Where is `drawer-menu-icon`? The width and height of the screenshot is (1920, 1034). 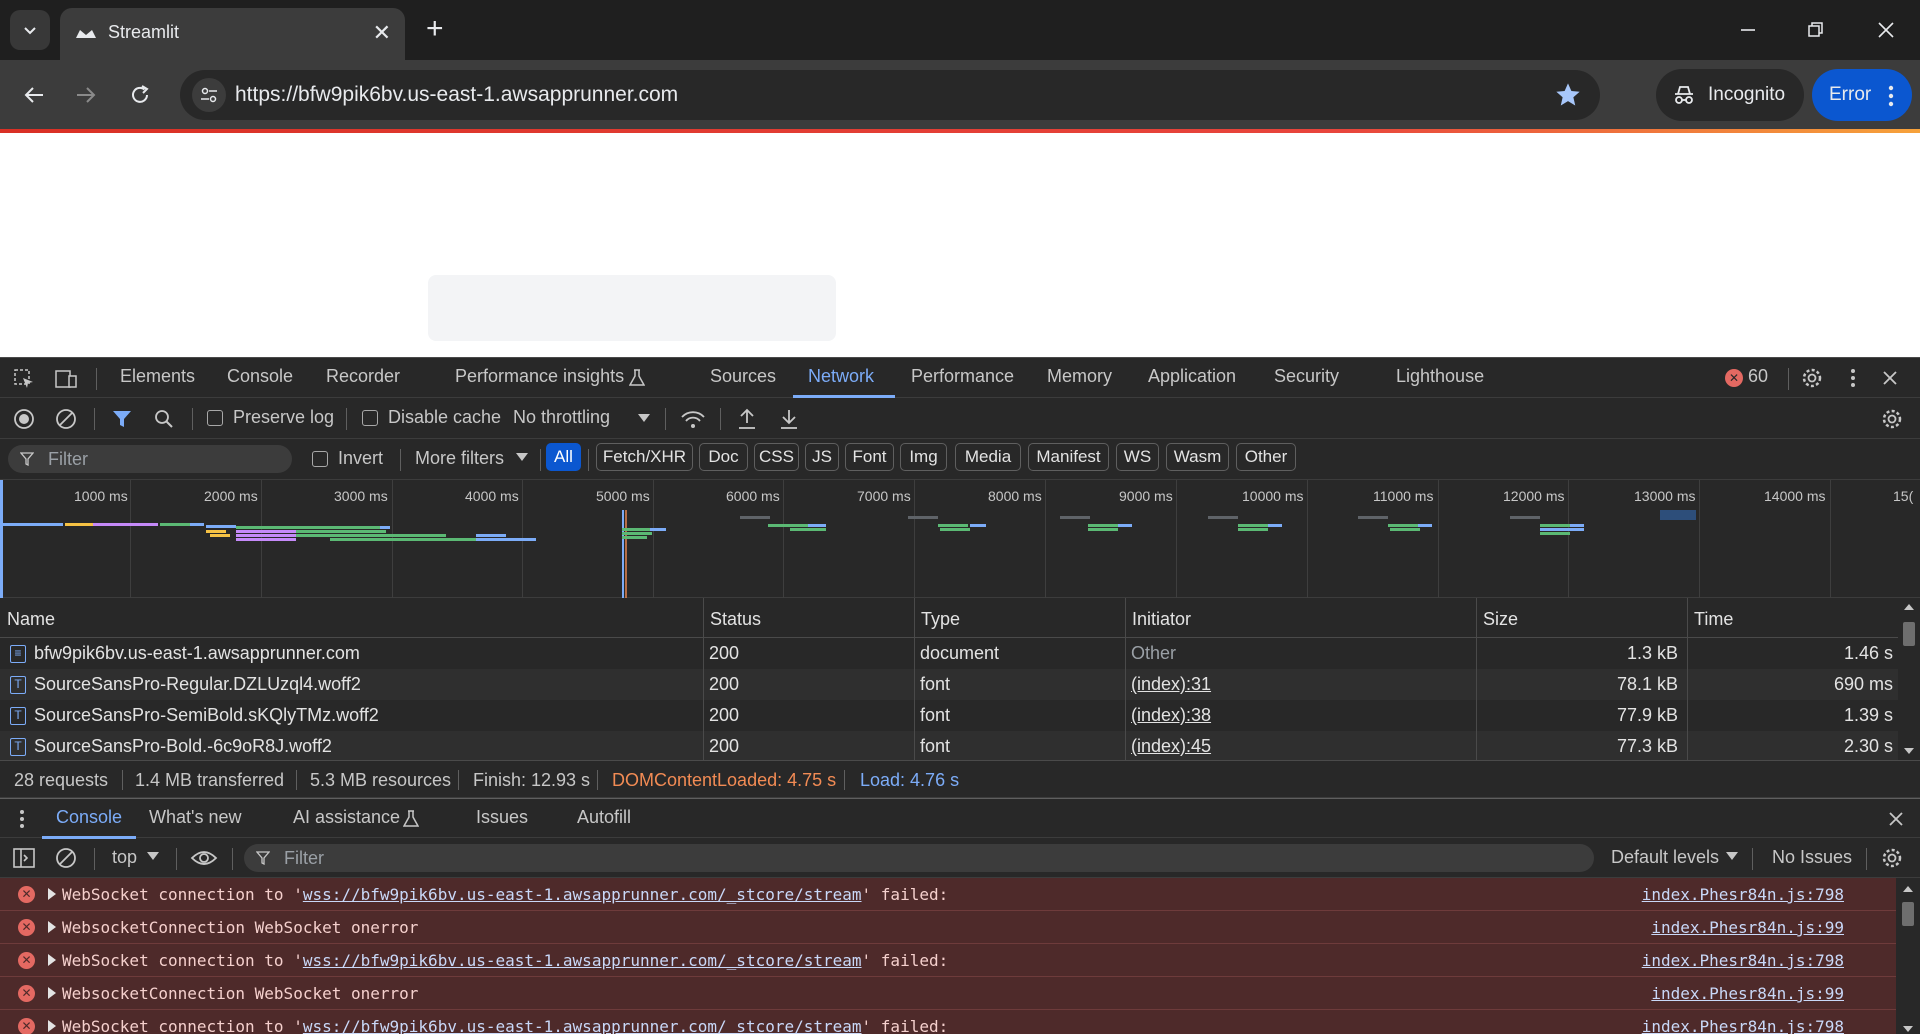 drawer-menu-icon is located at coordinates (22, 819).